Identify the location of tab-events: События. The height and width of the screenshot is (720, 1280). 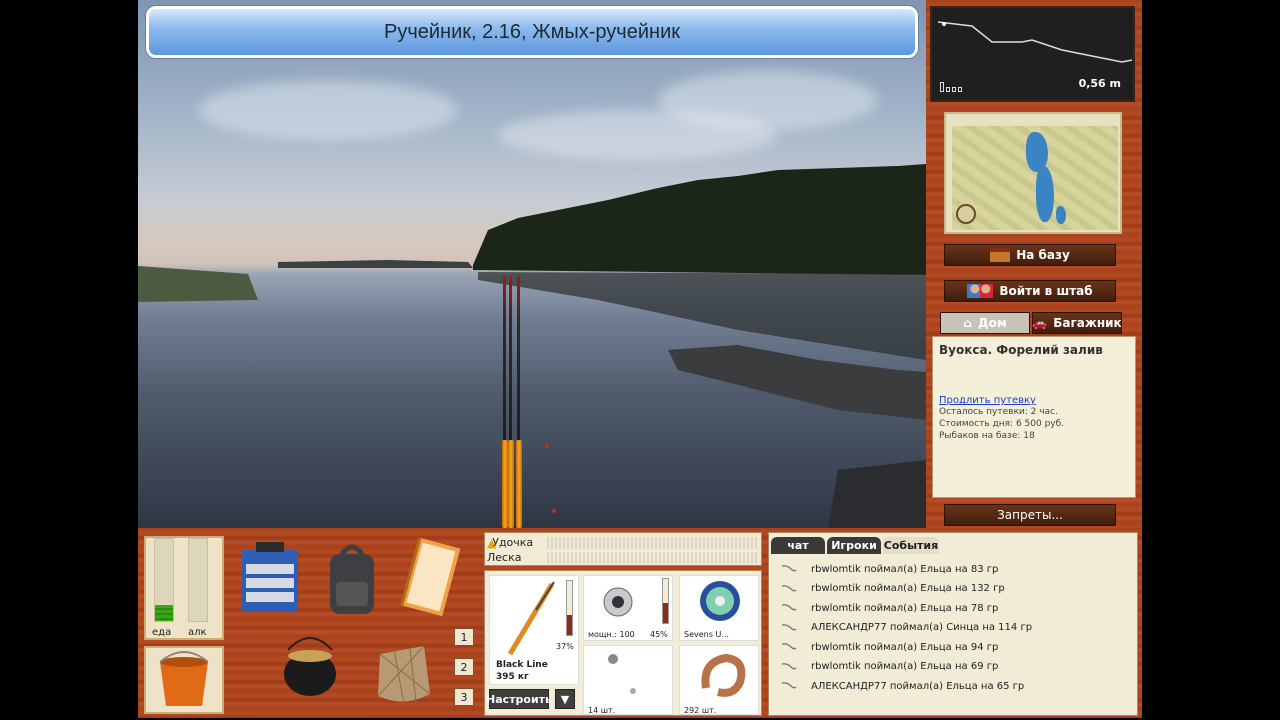
(911, 545).